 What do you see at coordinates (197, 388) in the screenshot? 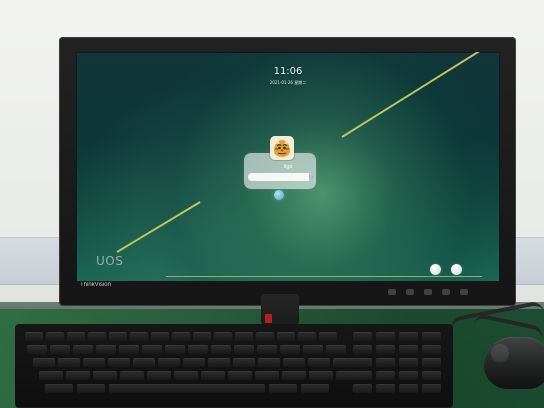
I see `space-key` at bounding box center [197, 388].